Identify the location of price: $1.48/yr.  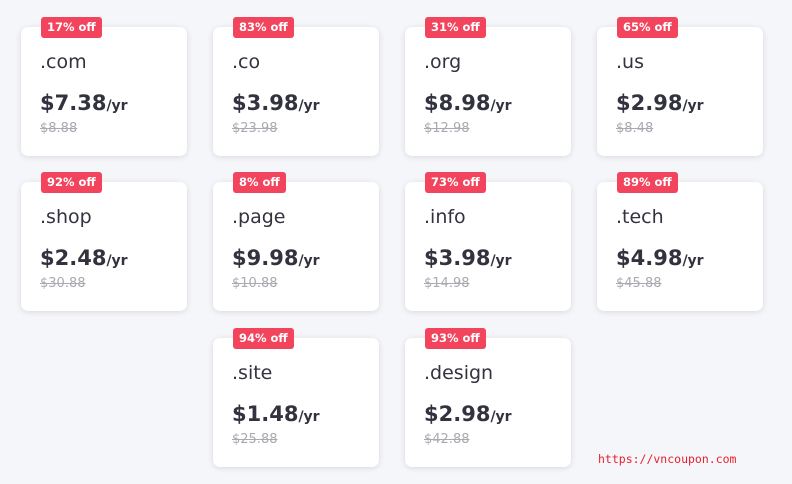
(276, 414).